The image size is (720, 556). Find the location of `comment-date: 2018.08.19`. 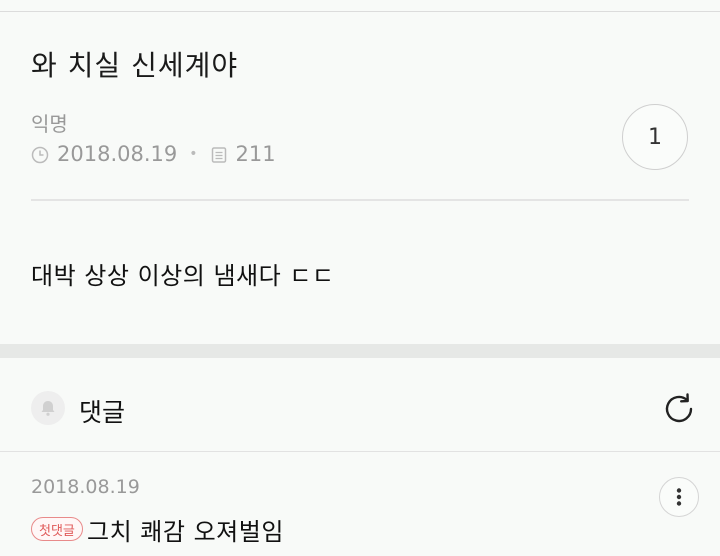

comment-date: 2018.08.19 is located at coordinates (85, 487).